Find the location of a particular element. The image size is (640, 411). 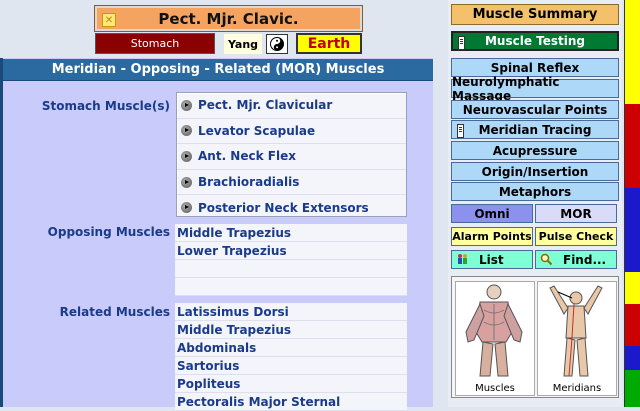

list-item: Pect. Mjr. Clavicular is located at coordinates (291, 106).